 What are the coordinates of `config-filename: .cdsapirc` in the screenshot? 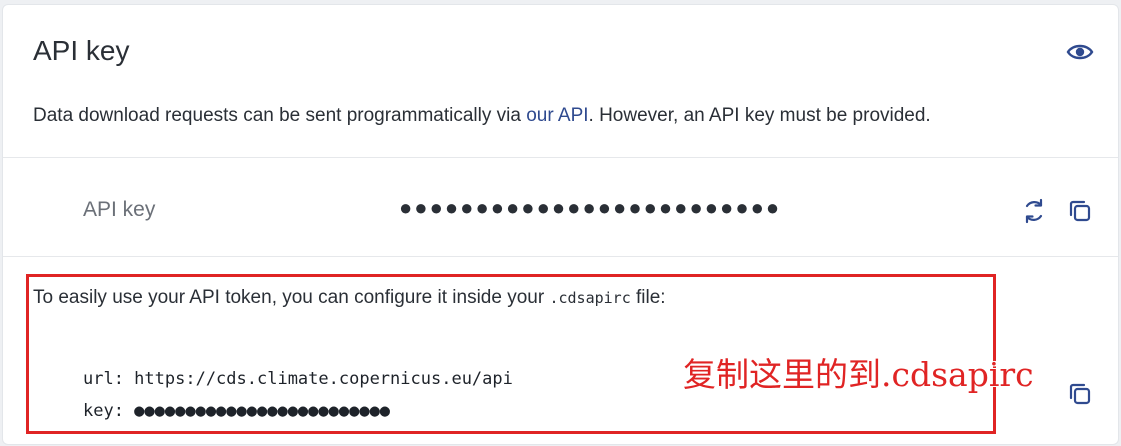 It's located at (590, 298).